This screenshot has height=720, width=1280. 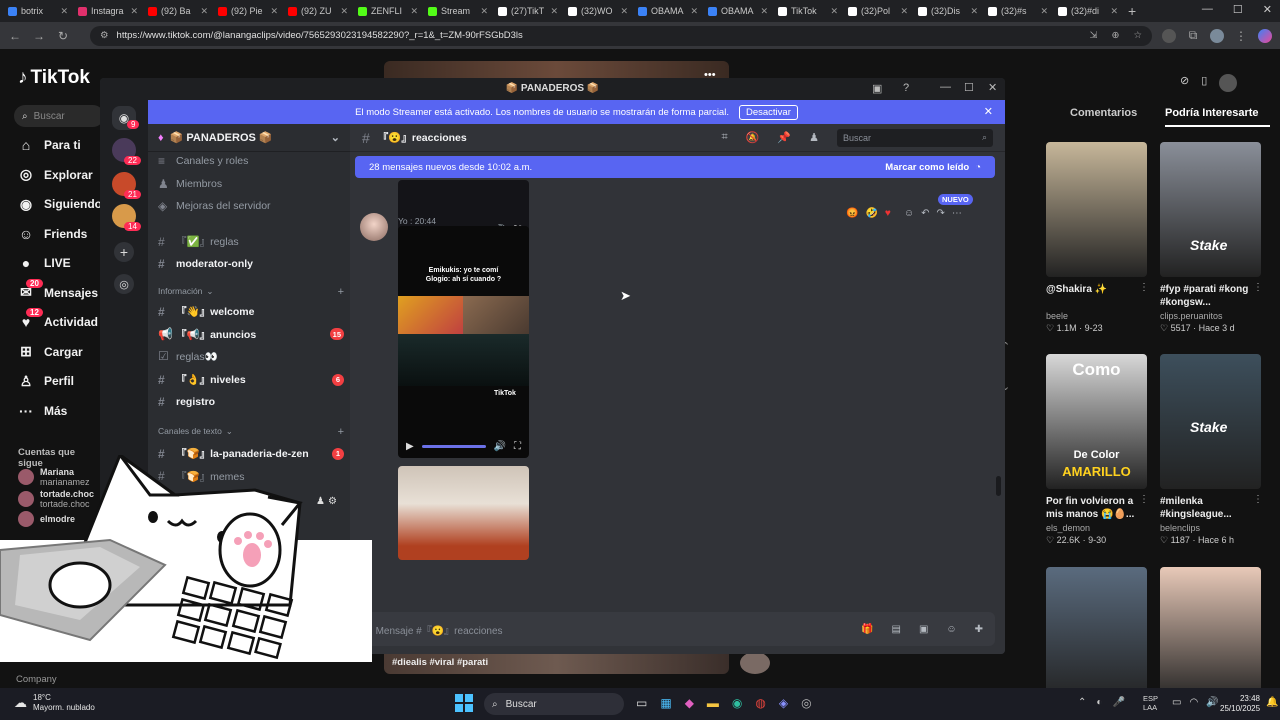 What do you see at coordinates (1118, 702) in the screenshot?
I see `mic-icon: 🎤` at bounding box center [1118, 702].